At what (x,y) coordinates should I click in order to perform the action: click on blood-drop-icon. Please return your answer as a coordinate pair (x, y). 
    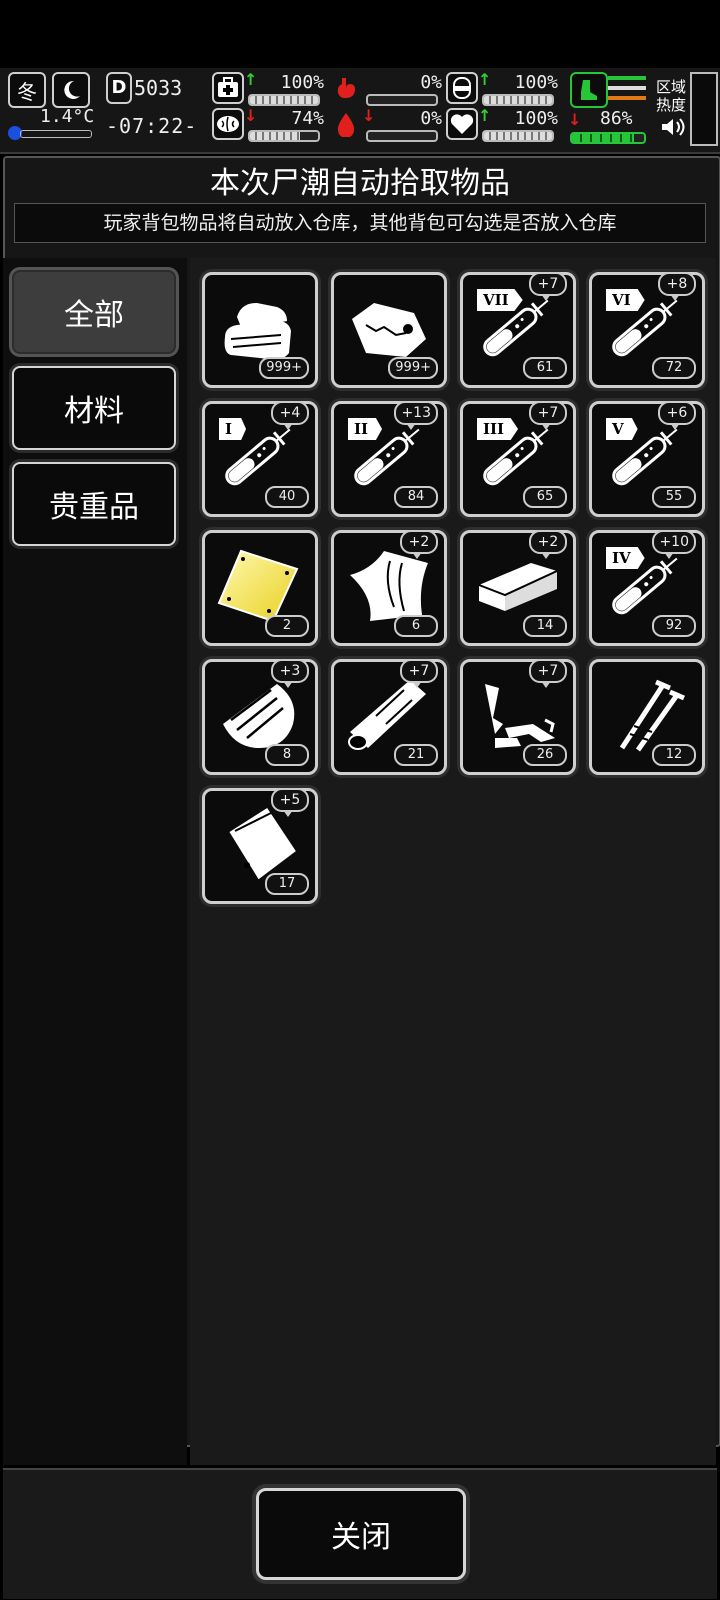
    Looking at the image, I should click on (346, 124).